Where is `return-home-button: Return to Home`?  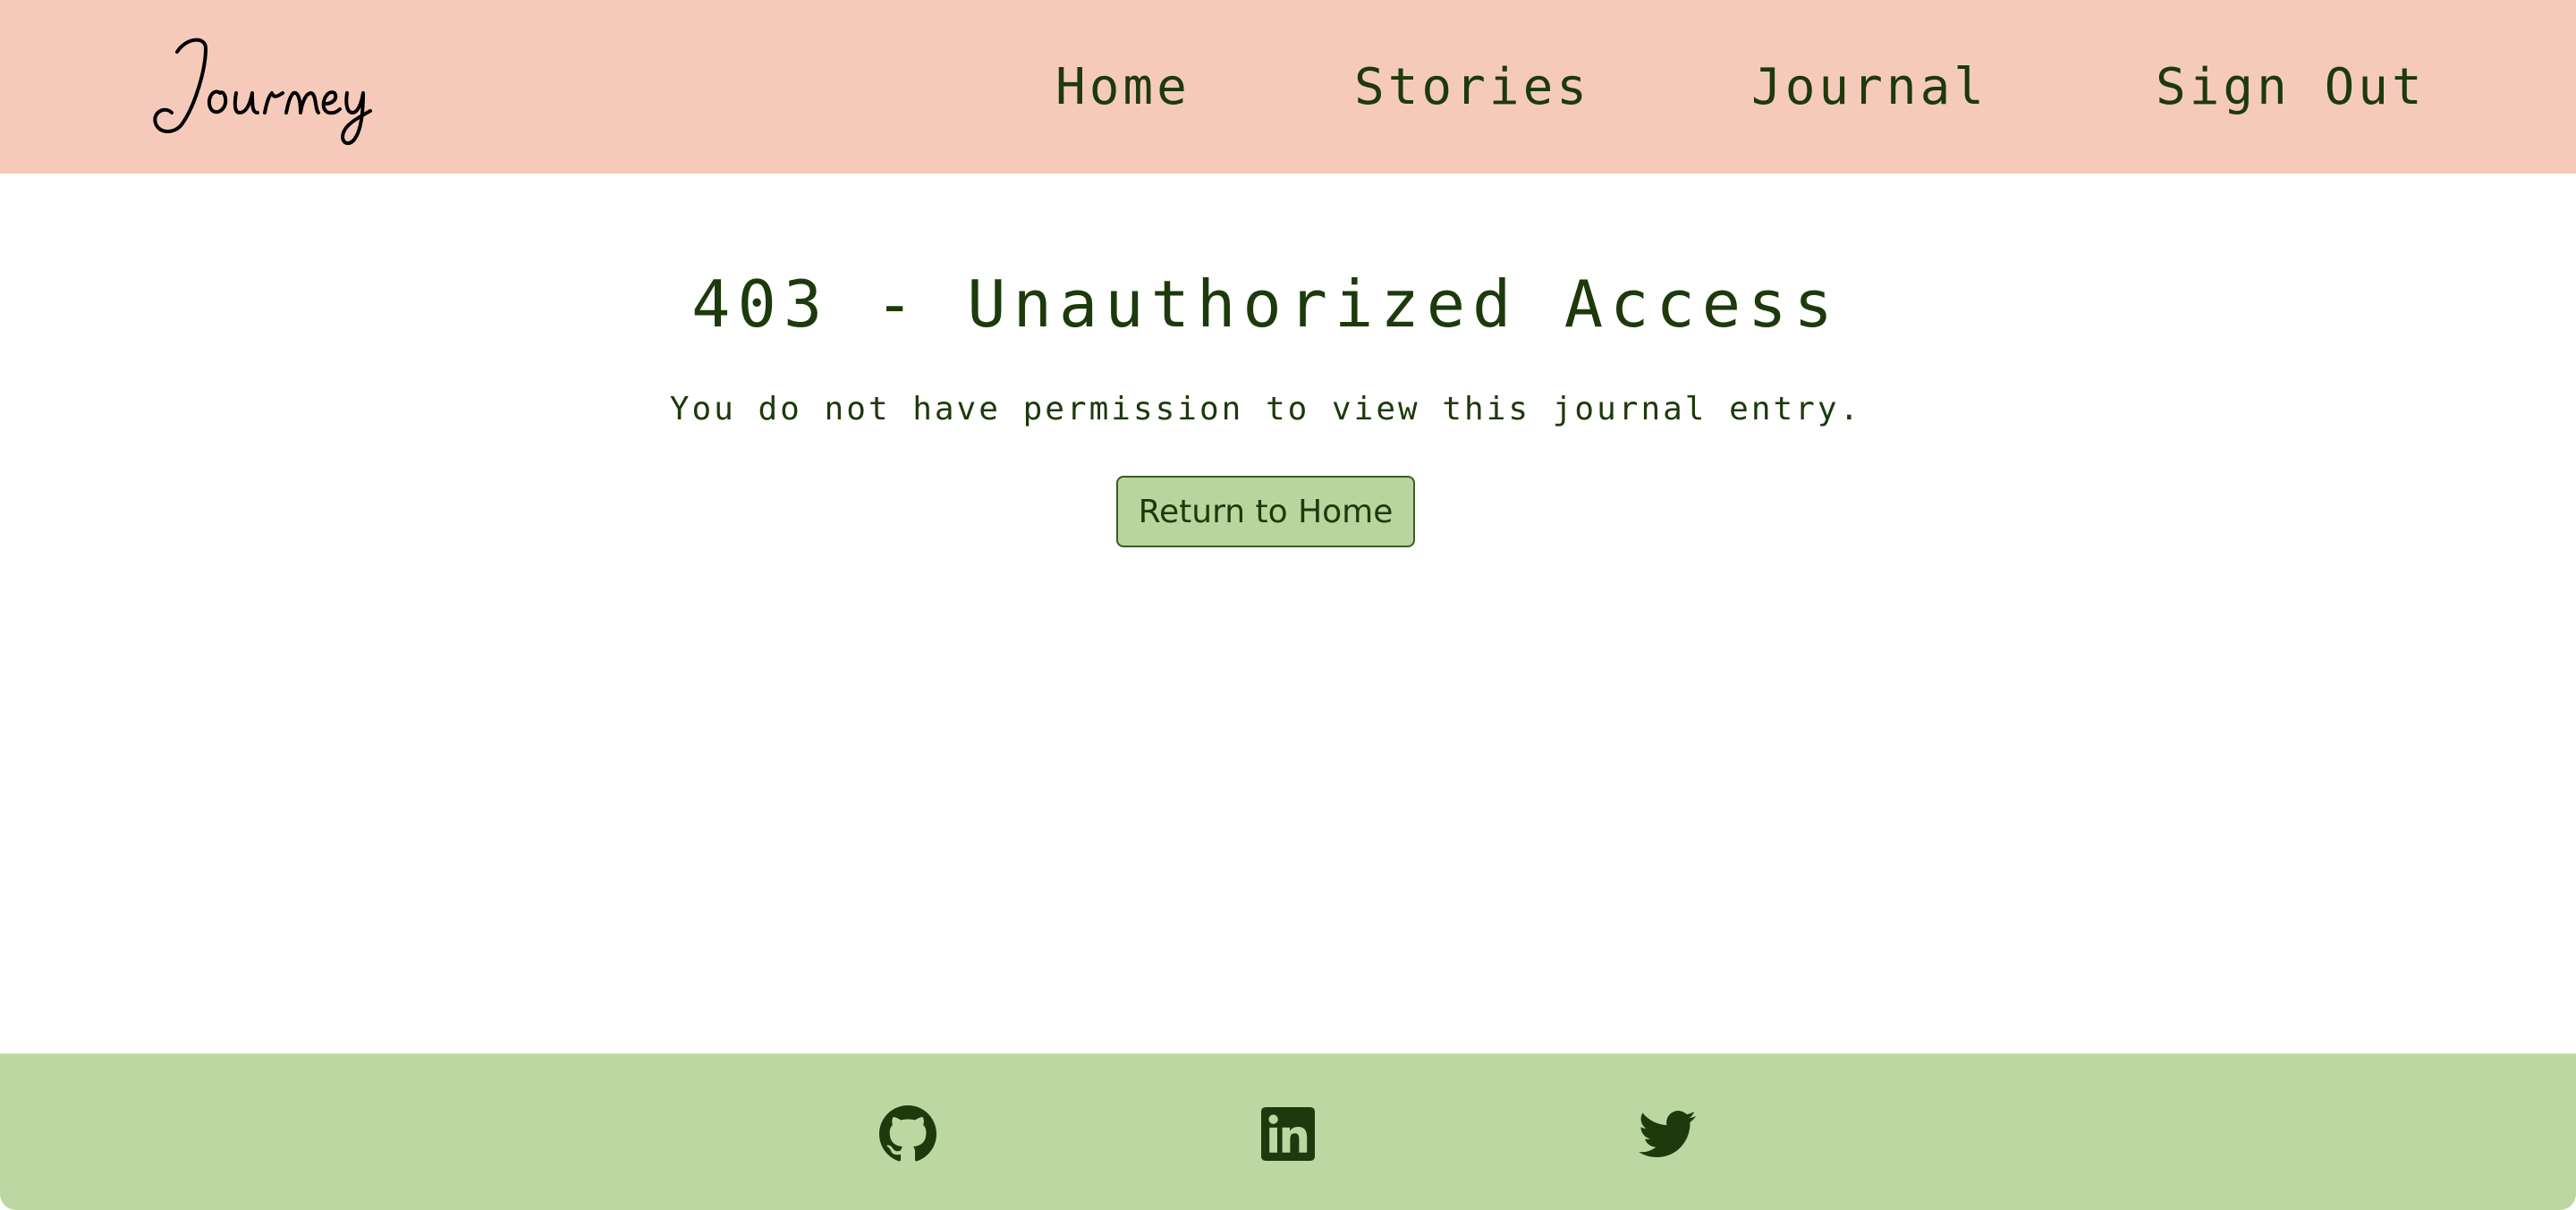
return-home-button: Return to Home is located at coordinates (1265, 512).